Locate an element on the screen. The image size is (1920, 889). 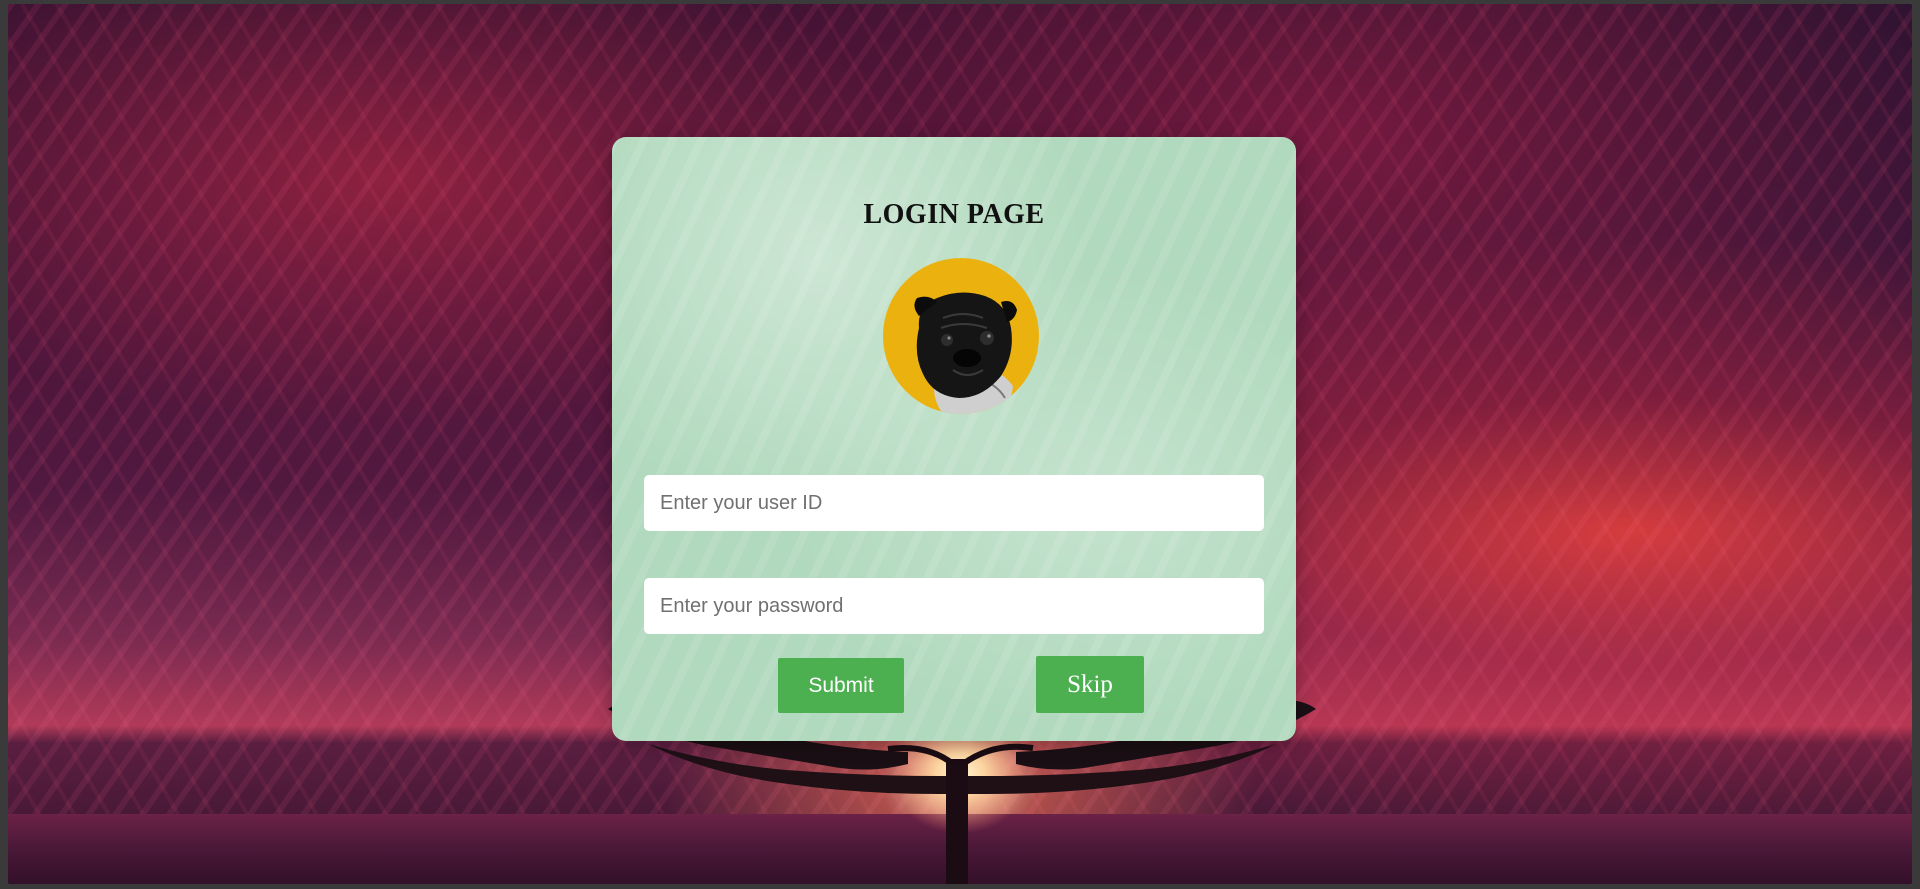
user-id-input is located at coordinates (954, 503).